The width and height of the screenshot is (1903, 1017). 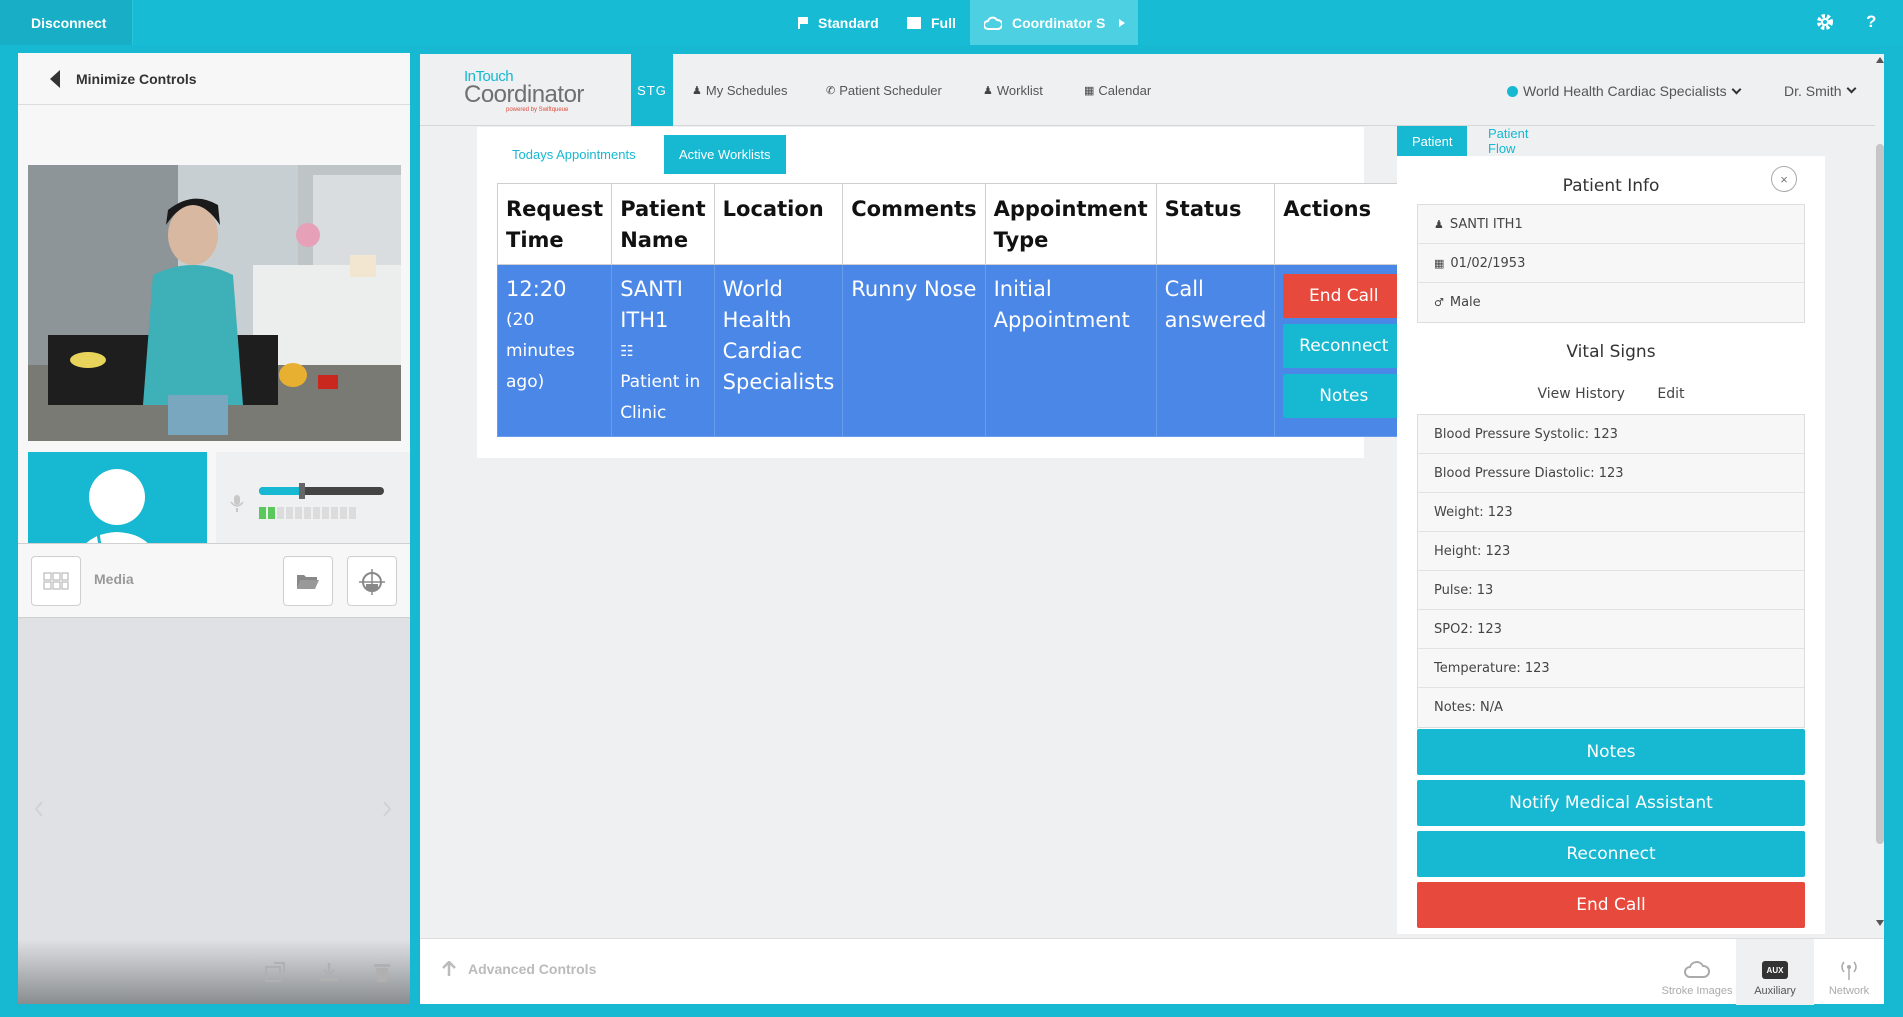 I want to click on patient-info-gender: Male, so click(x=1465, y=302).